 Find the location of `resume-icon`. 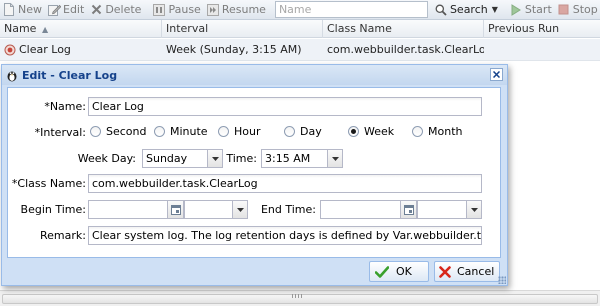

resume-icon is located at coordinates (213, 10).